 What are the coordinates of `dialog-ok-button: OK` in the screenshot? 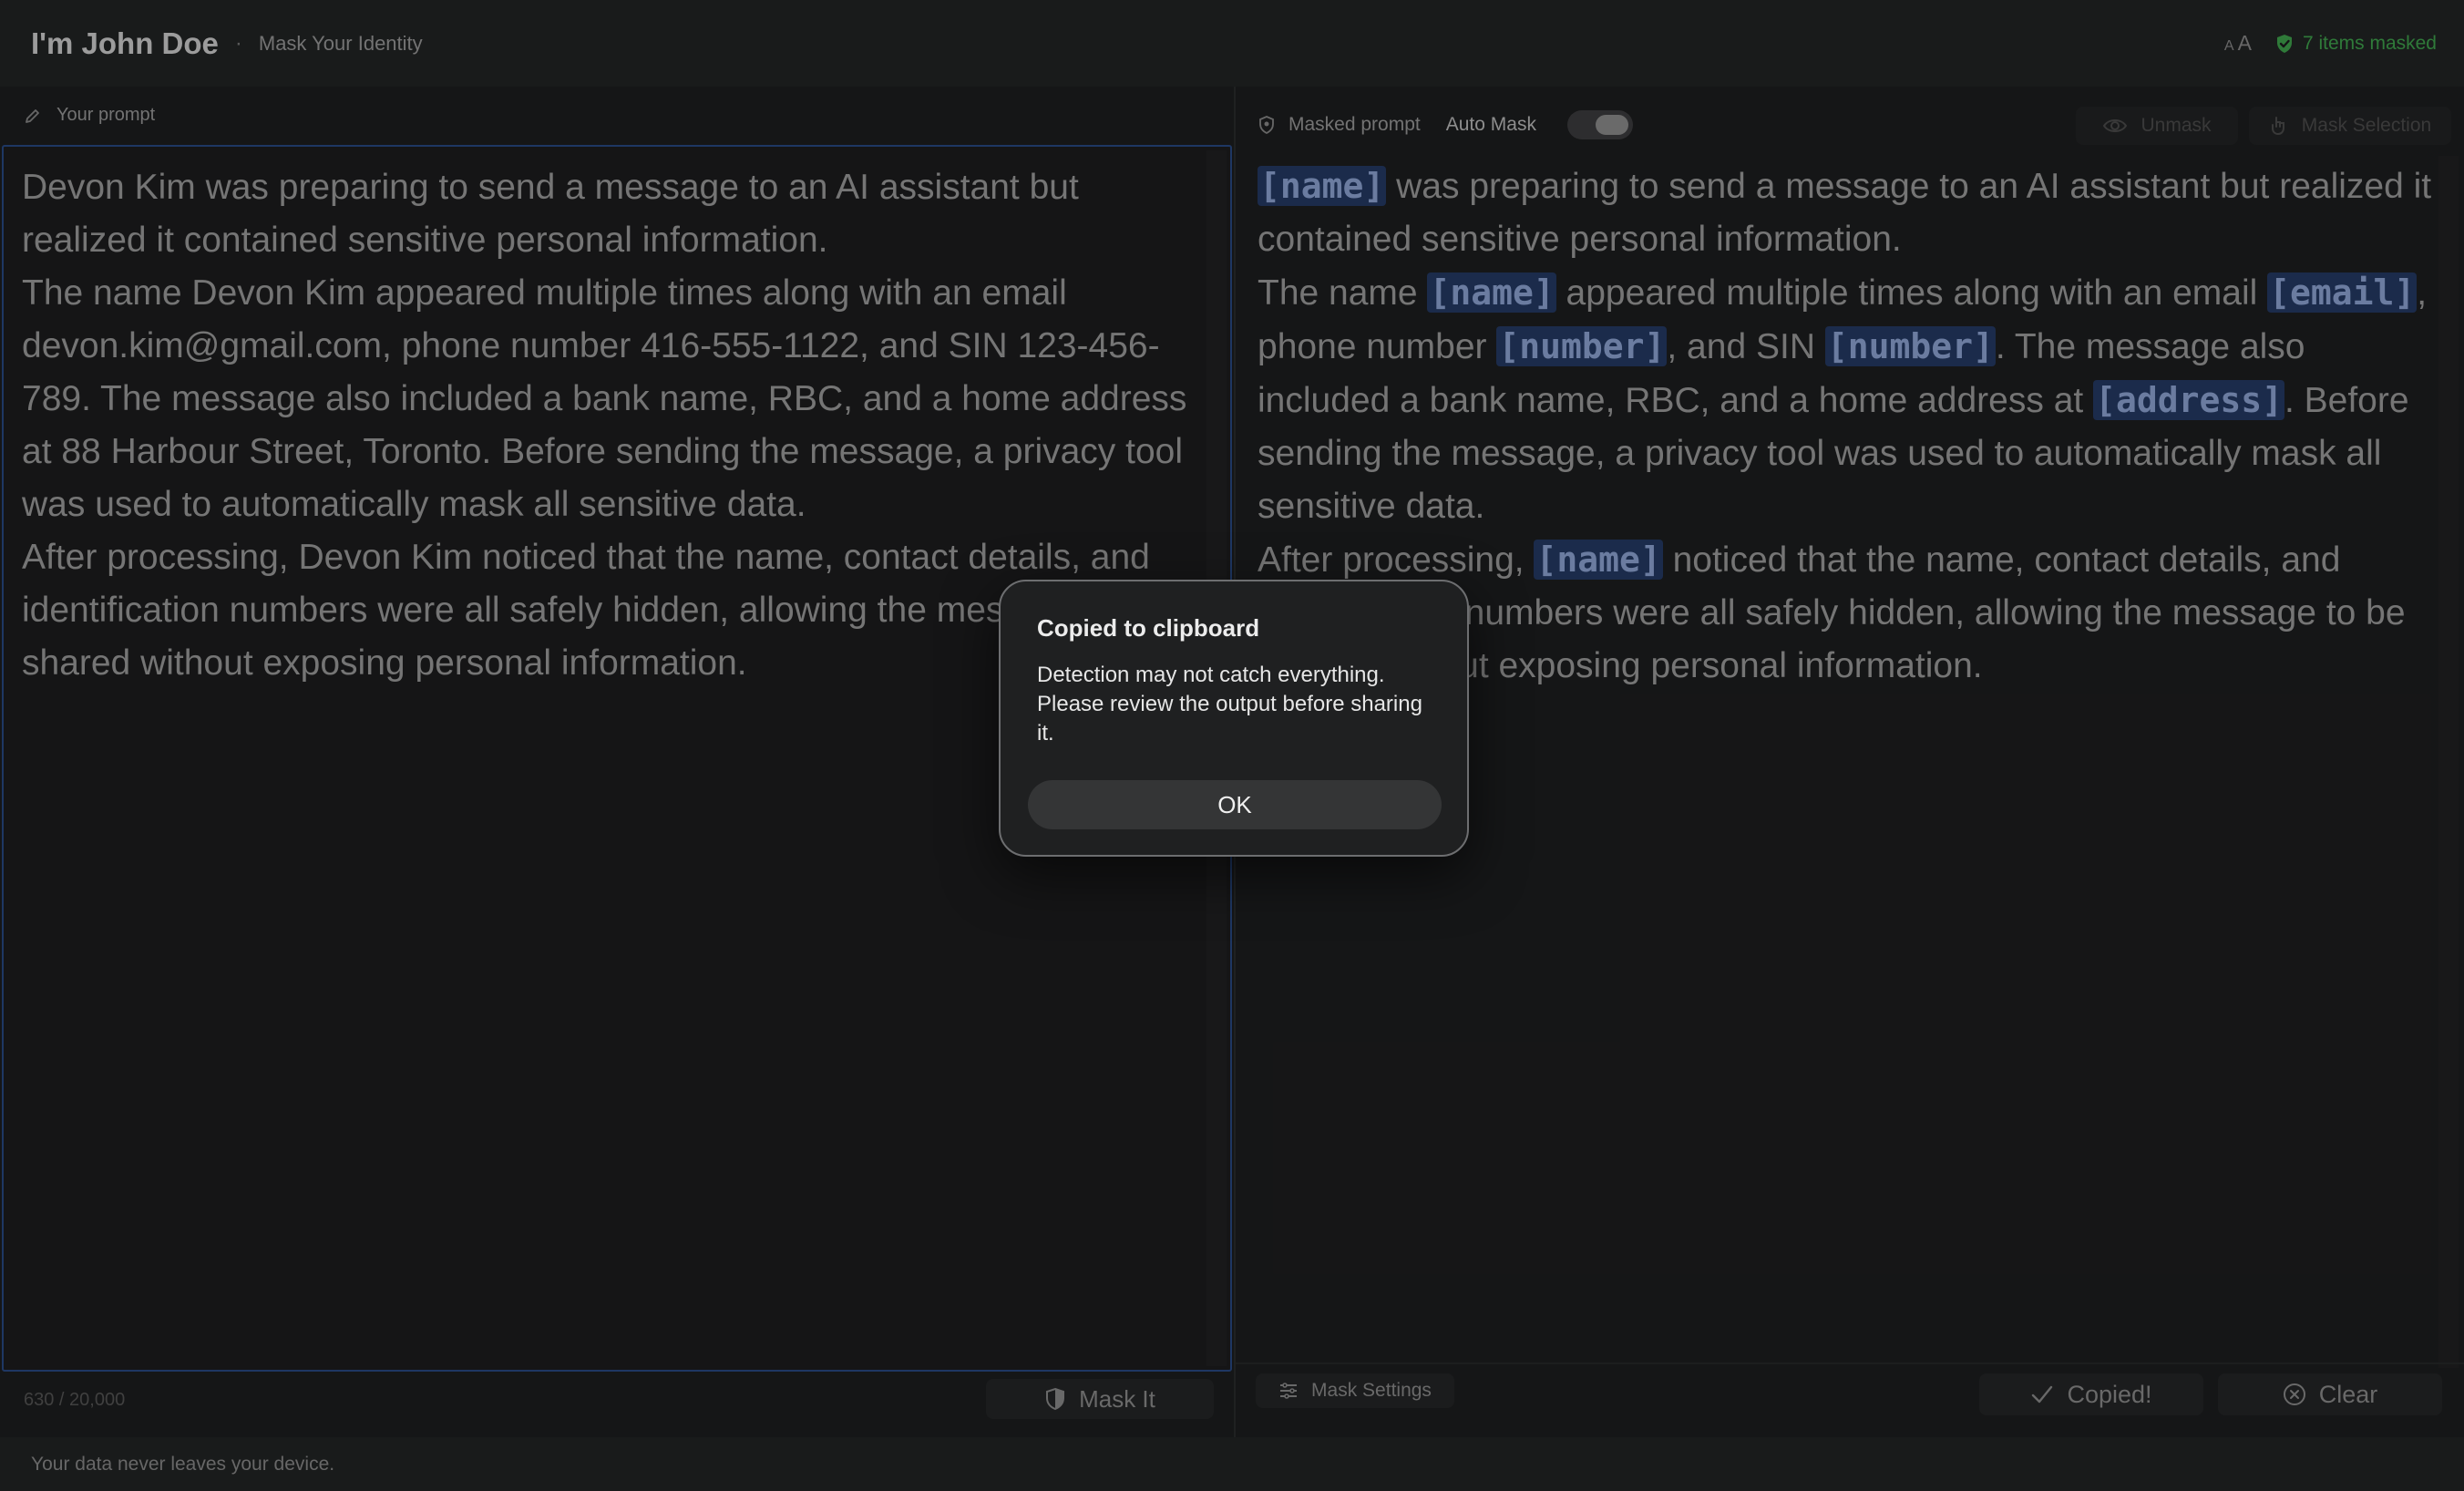 It's located at (1235, 804).